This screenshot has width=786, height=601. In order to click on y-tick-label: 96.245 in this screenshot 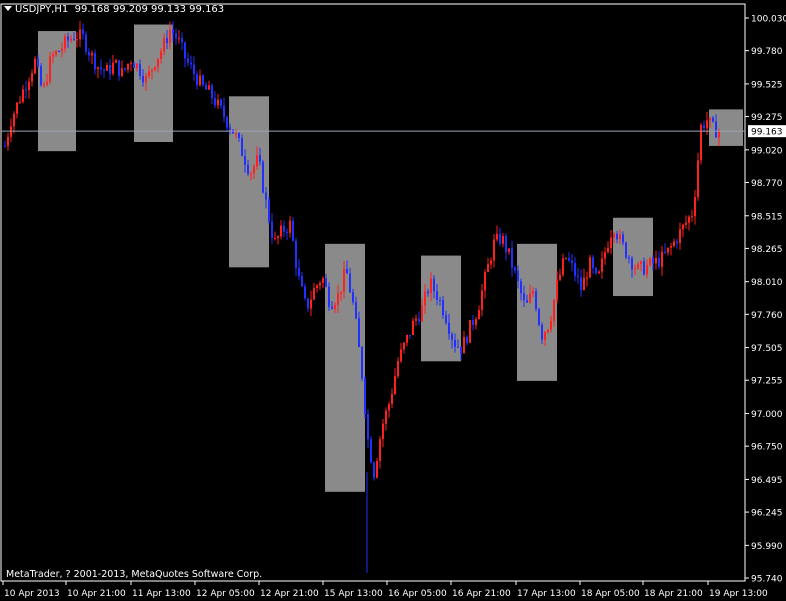, I will do `click(767, 514)`.